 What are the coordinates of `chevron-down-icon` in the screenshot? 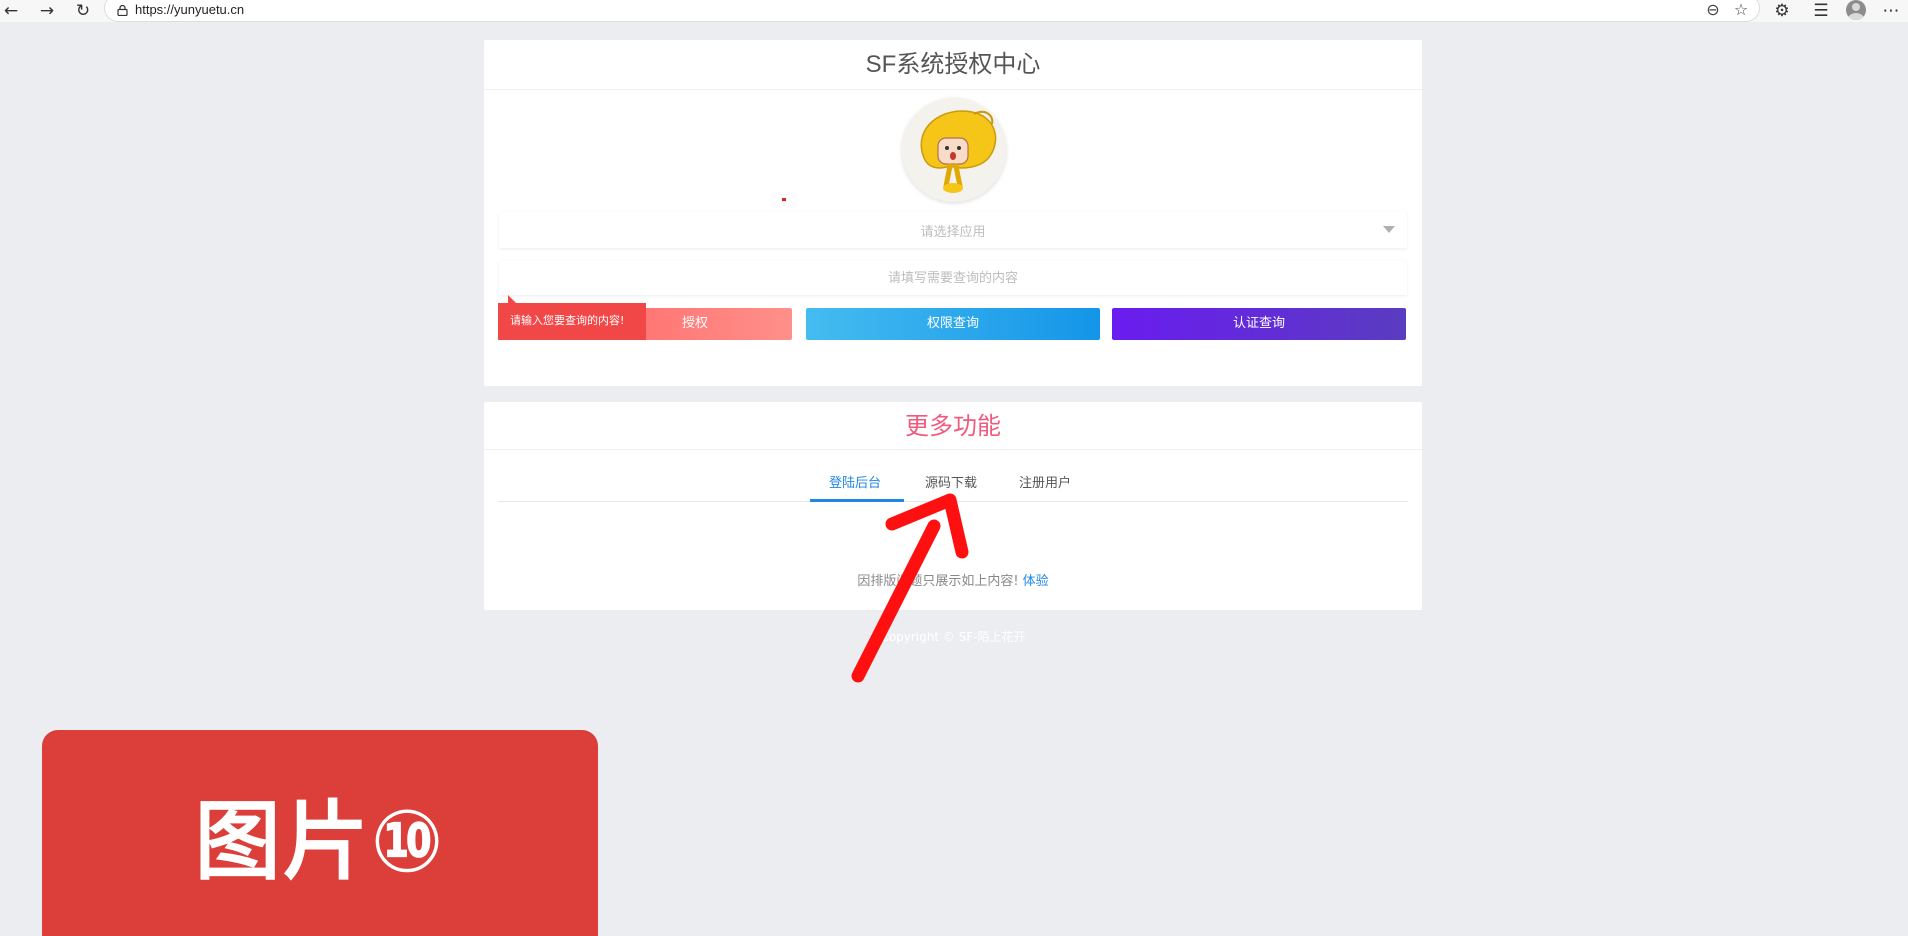 It's located at (1389, 229).